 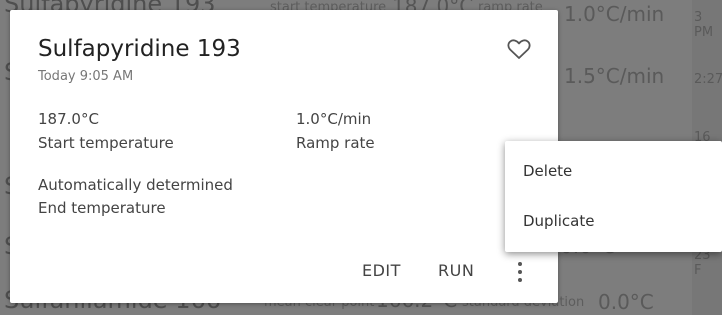 What do you see at coordinates (106, 143) in the screenshot?
I see `start-temperature-label: Start temperature` at bounding box center [106, 143].